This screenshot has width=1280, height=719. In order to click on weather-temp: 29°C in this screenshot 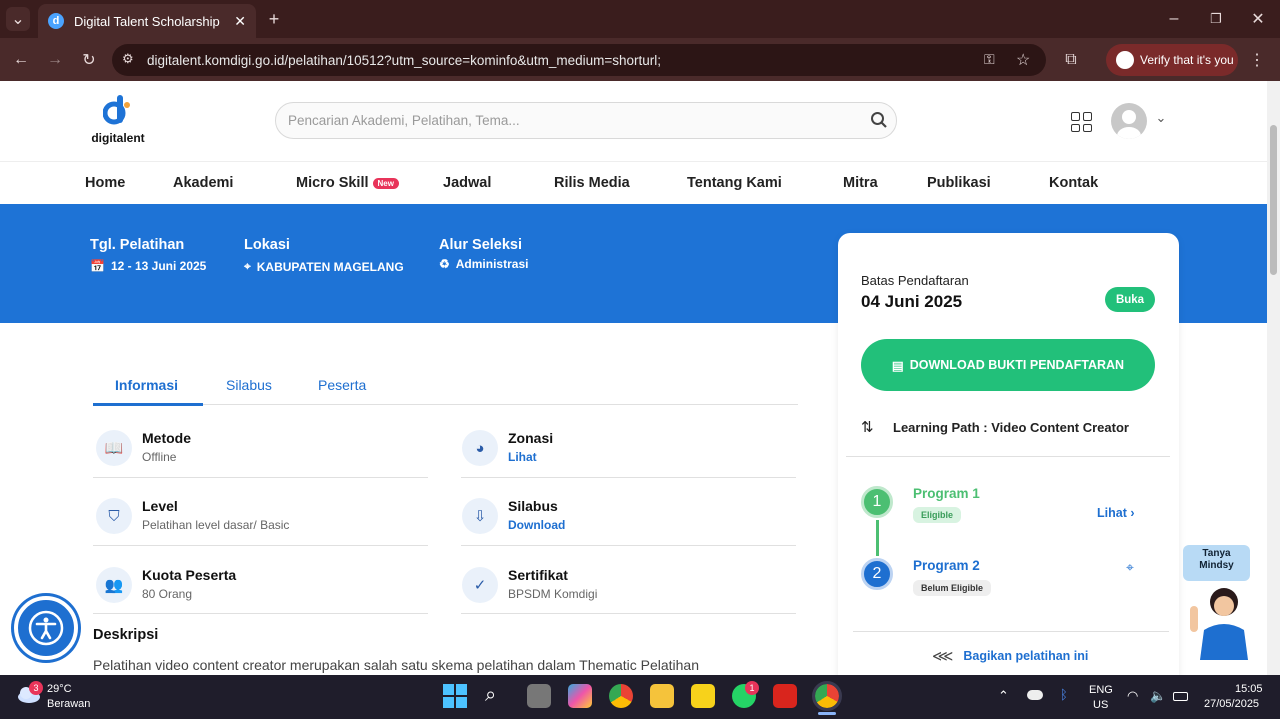, I will do `click(59, 689)`.